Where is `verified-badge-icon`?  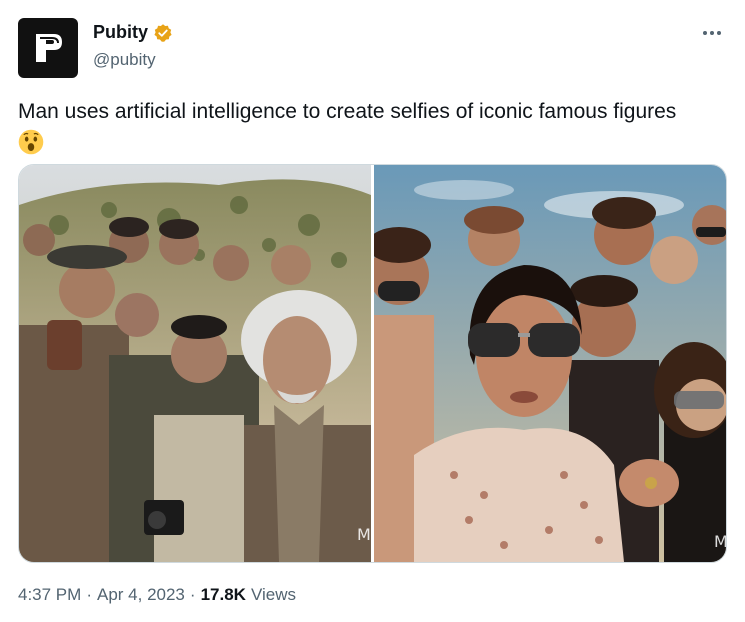 verified-badge-icon is located at coordinates (163, 32).